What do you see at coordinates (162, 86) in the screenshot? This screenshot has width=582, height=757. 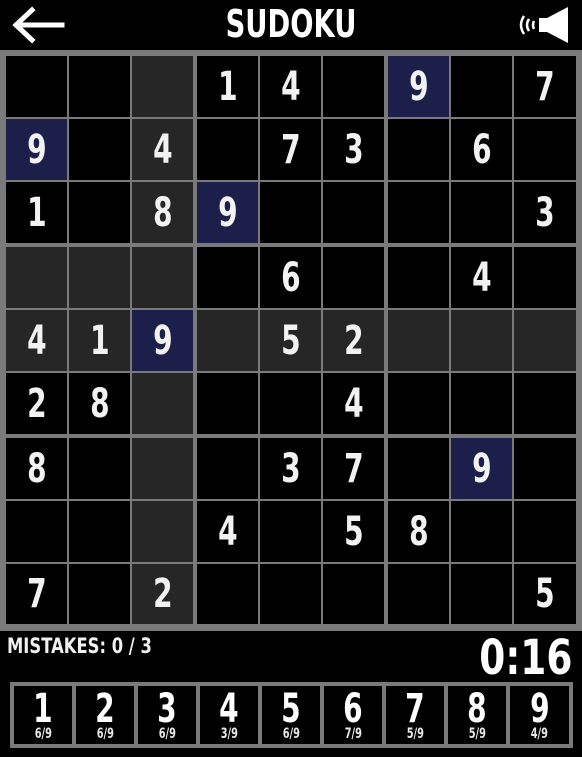 I see `cell-r1-c3` at bounding box center [162, 86].